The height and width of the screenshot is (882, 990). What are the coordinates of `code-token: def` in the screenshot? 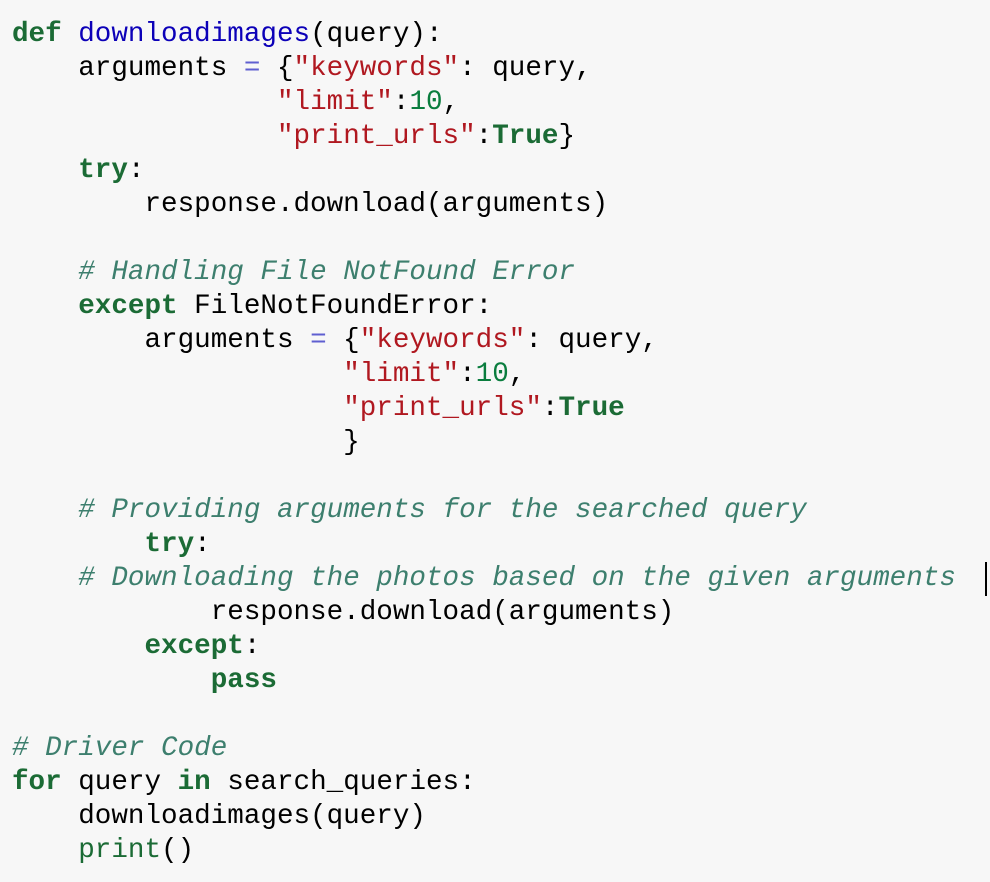 It's located at (37, 34).